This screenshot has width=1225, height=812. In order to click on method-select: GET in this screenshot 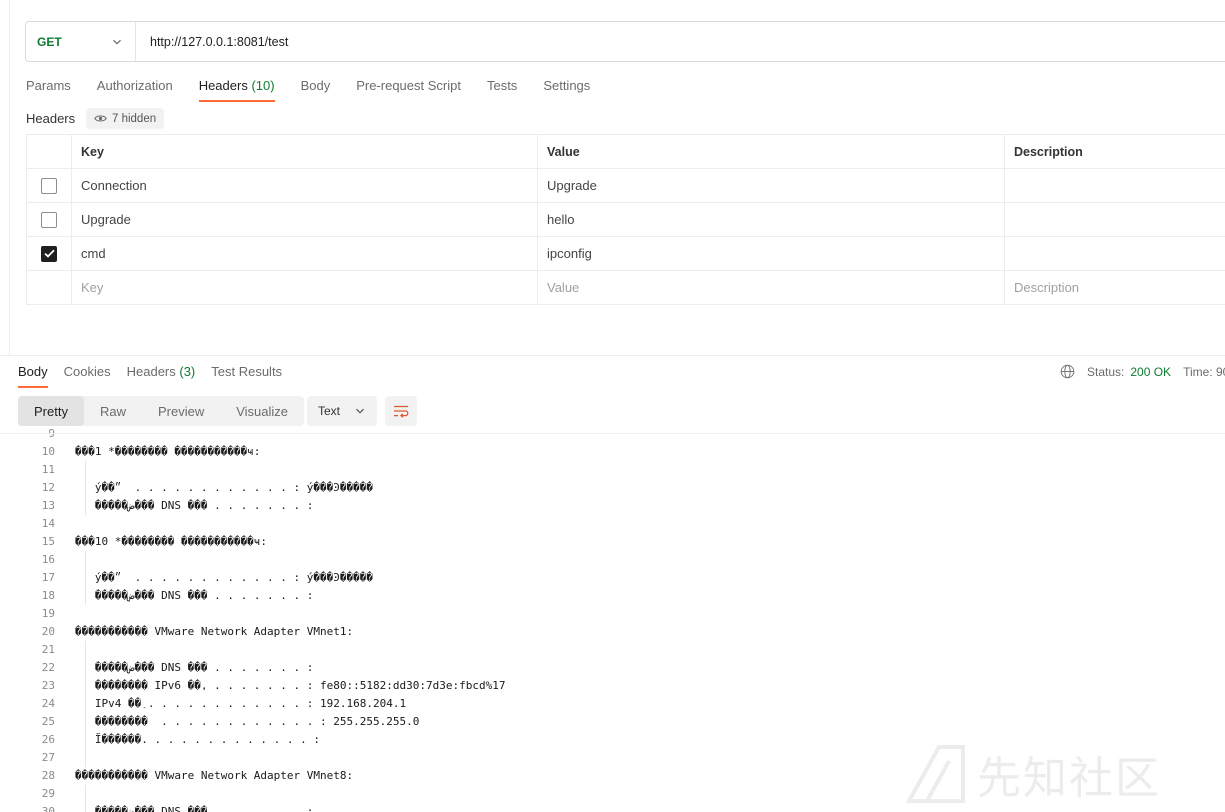, I will do `click(81, 41)`.